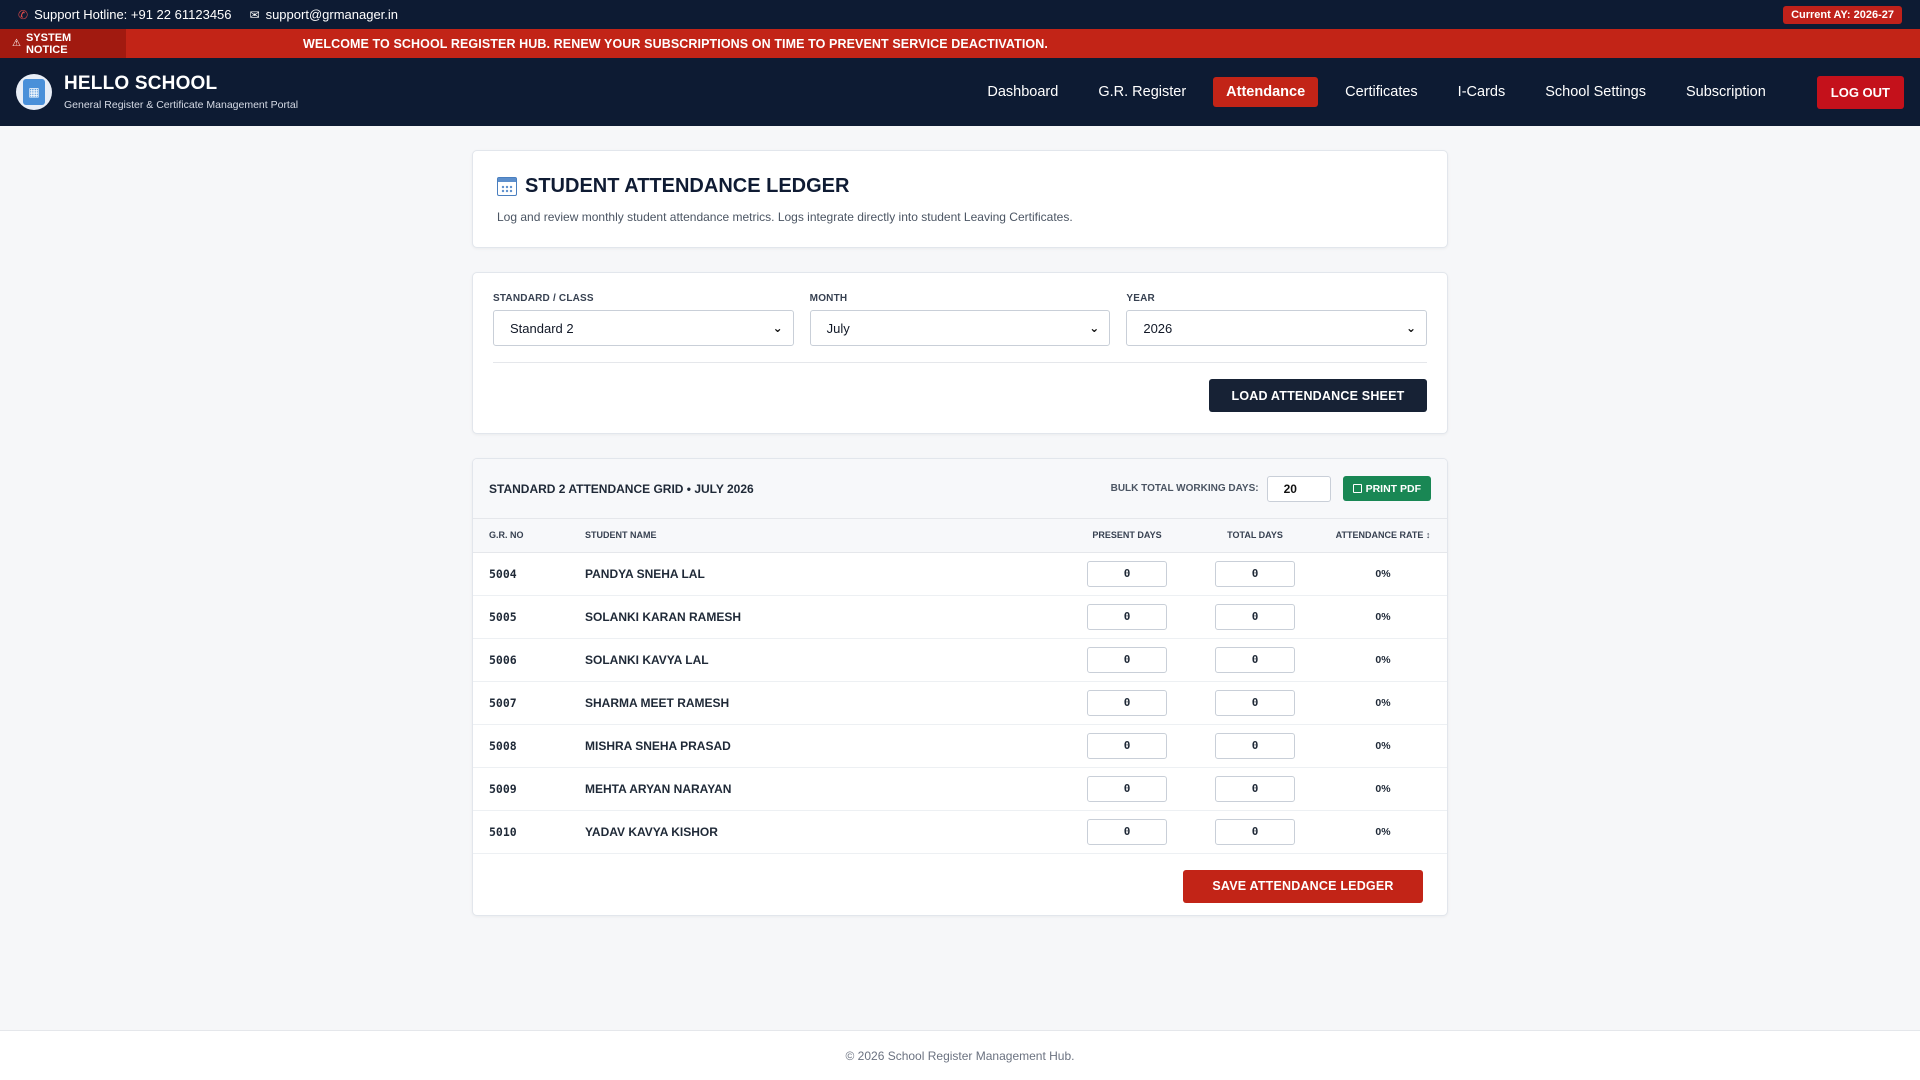 This screenshot has height=1080, width=1920. What do you see at coordinates (1383, 616) in the screenshot?
I see `attendance-rate-cell: 0%` at bounding box center [1383, 616].